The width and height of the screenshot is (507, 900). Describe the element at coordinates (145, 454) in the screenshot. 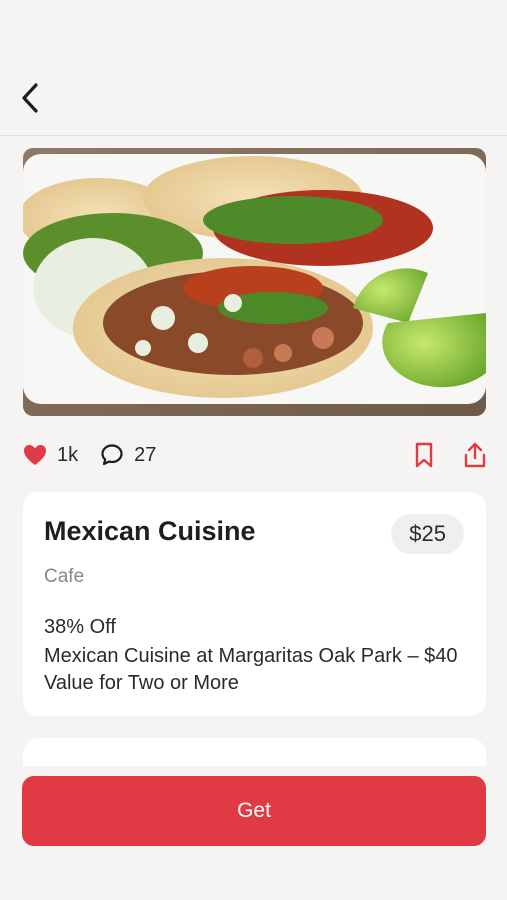

I see `comments-count: 27` at that location.